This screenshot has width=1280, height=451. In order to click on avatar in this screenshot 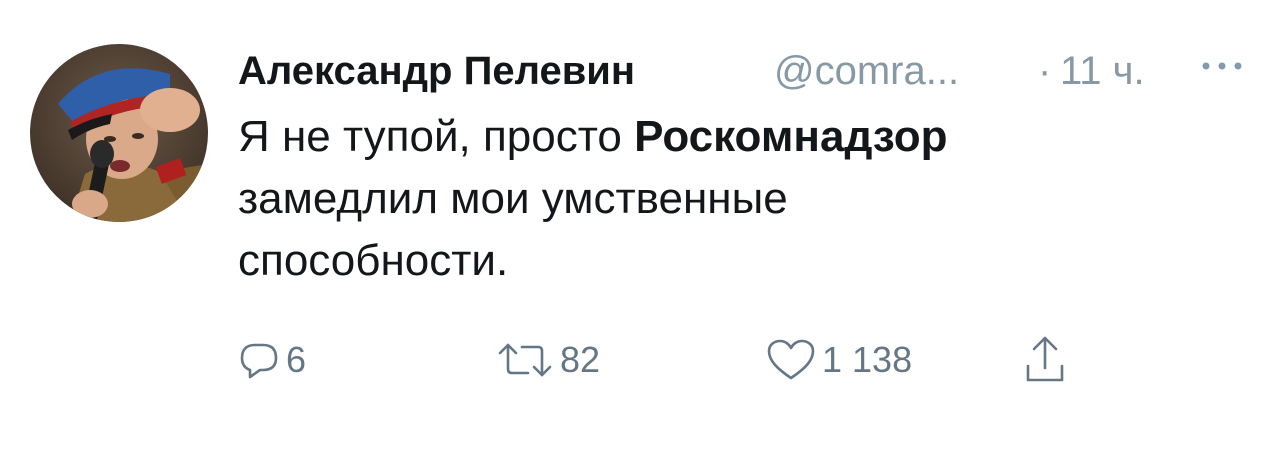, I will do `click(119, 133)`.